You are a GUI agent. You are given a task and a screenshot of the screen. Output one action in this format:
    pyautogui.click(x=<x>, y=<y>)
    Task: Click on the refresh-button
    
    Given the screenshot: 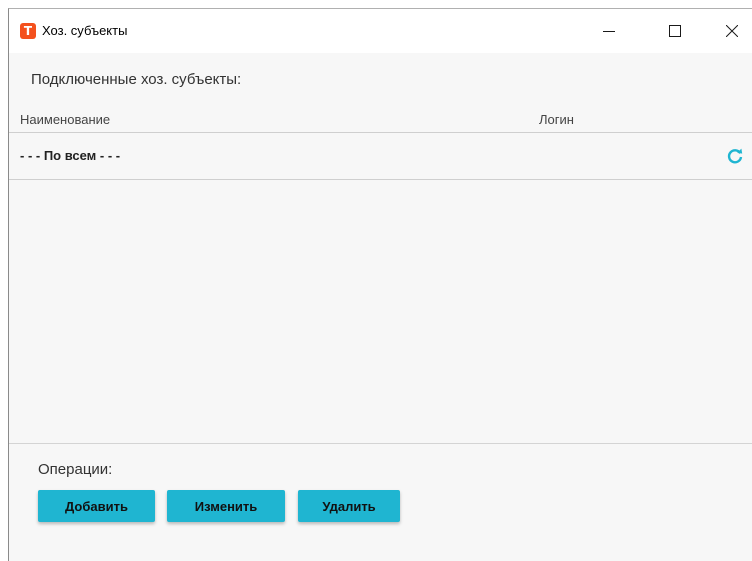 What is the action you would take?
    pyautogui.click(x=735, y=156)
    